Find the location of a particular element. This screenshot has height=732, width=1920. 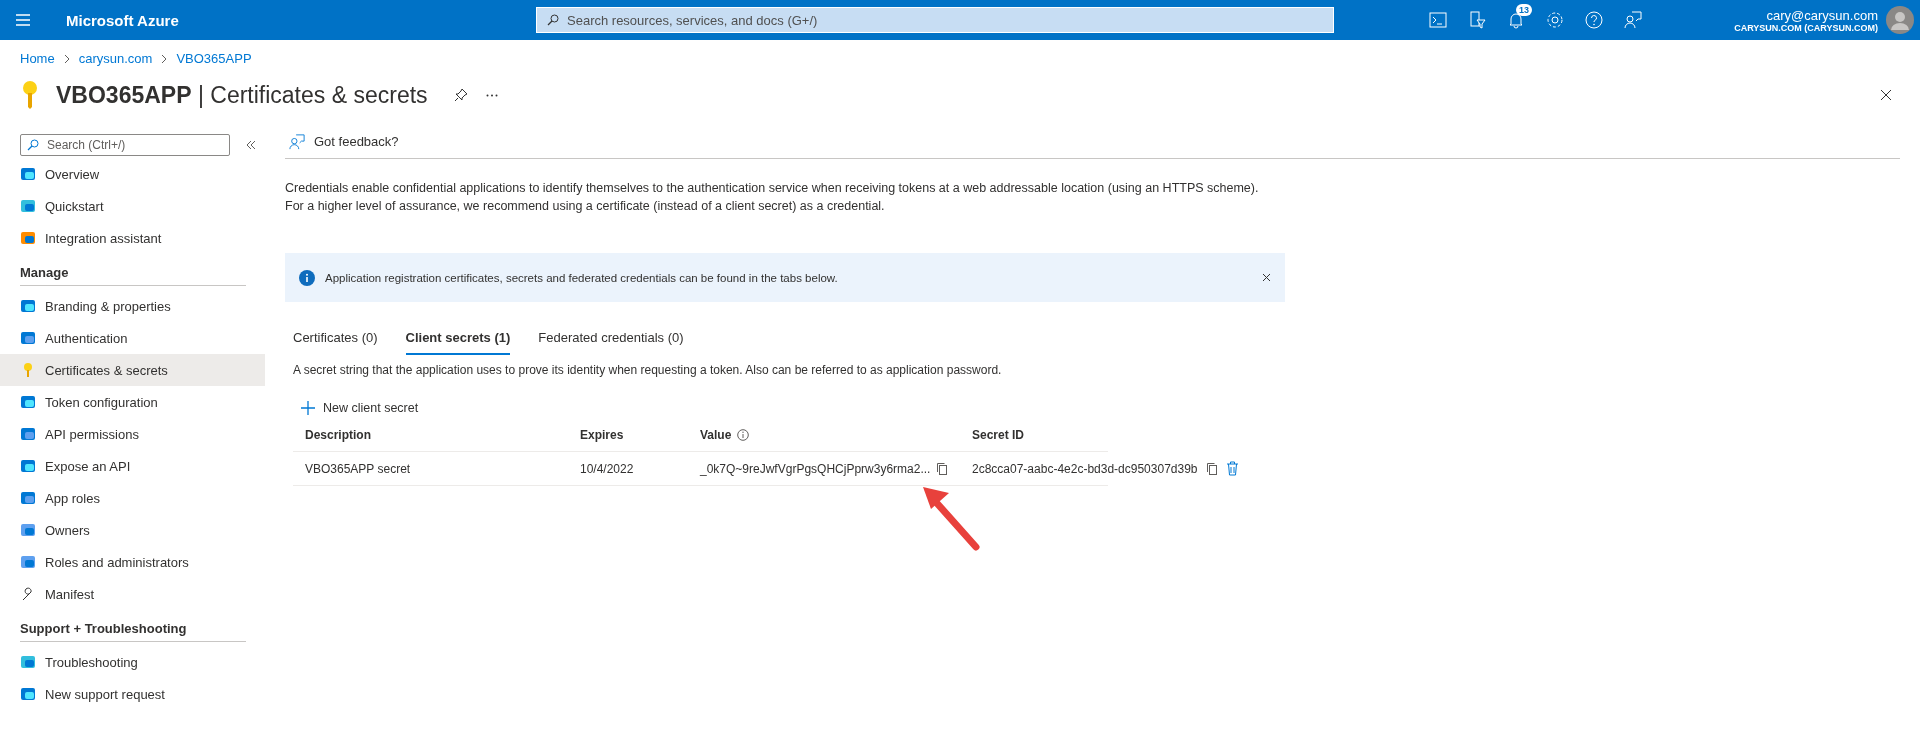

sidebar-item: Token configuration is located at coordinates (132, 402).